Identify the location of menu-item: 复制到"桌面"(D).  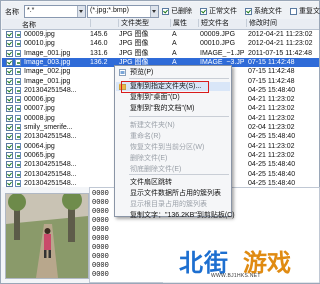
(173, 97).